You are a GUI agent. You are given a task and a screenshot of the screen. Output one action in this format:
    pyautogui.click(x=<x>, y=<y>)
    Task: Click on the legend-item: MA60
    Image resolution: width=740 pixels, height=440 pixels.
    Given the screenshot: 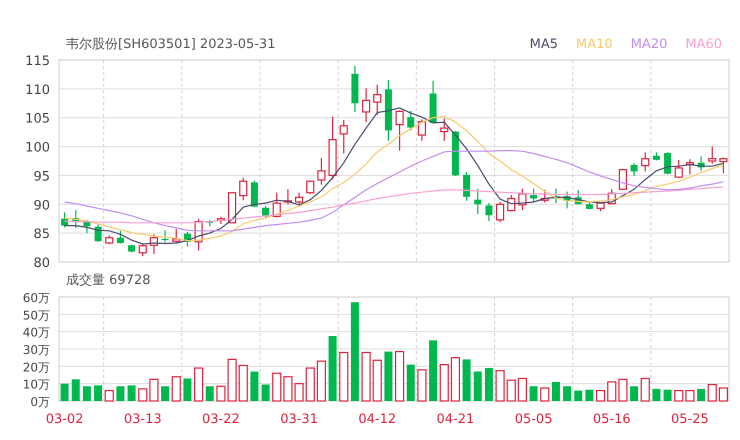 What is the action you would take?
    pyautogui.click(x=703, y=45)
    